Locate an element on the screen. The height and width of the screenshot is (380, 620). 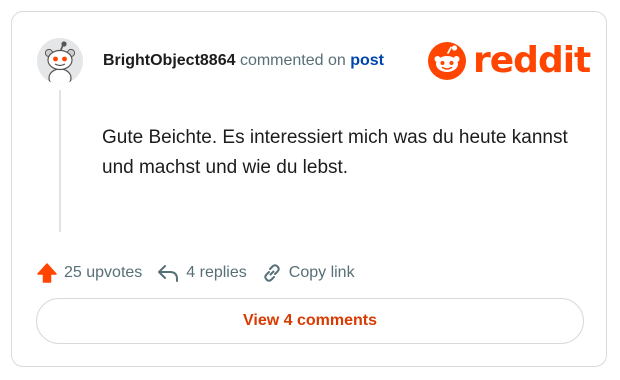
copy-link-button: Copy link is located at coordinates (308, 273).